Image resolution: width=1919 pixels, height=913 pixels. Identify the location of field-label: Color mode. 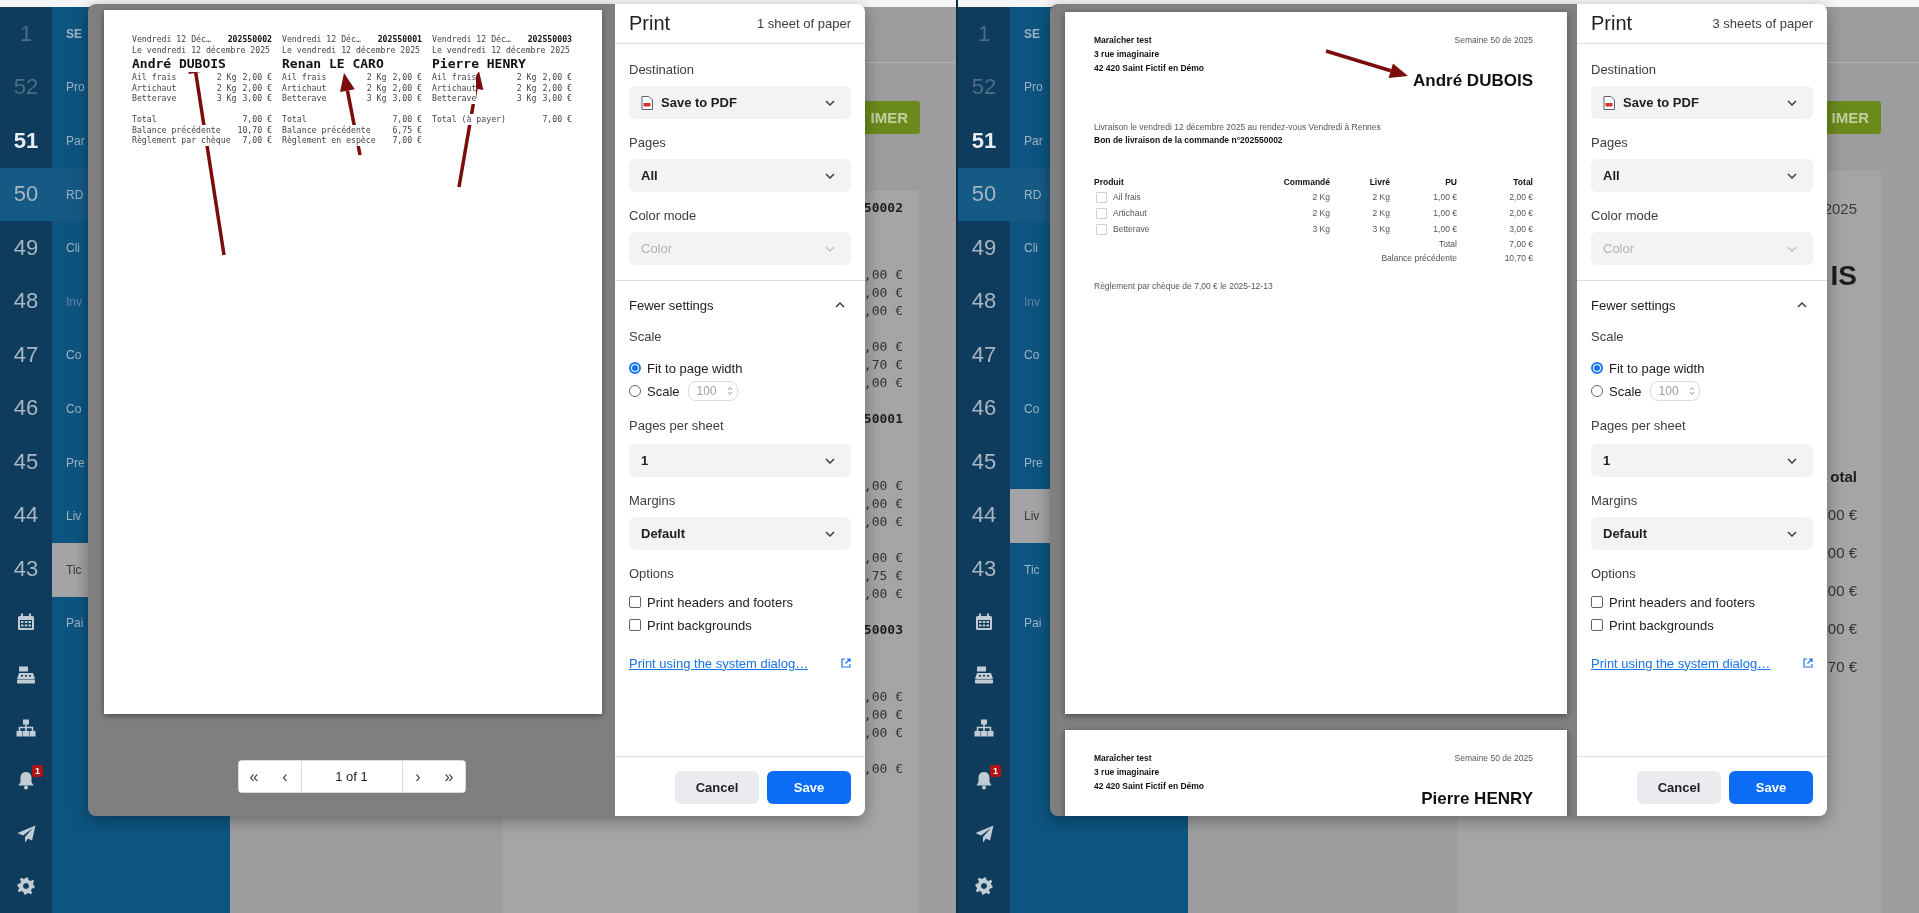
(1625, 216).